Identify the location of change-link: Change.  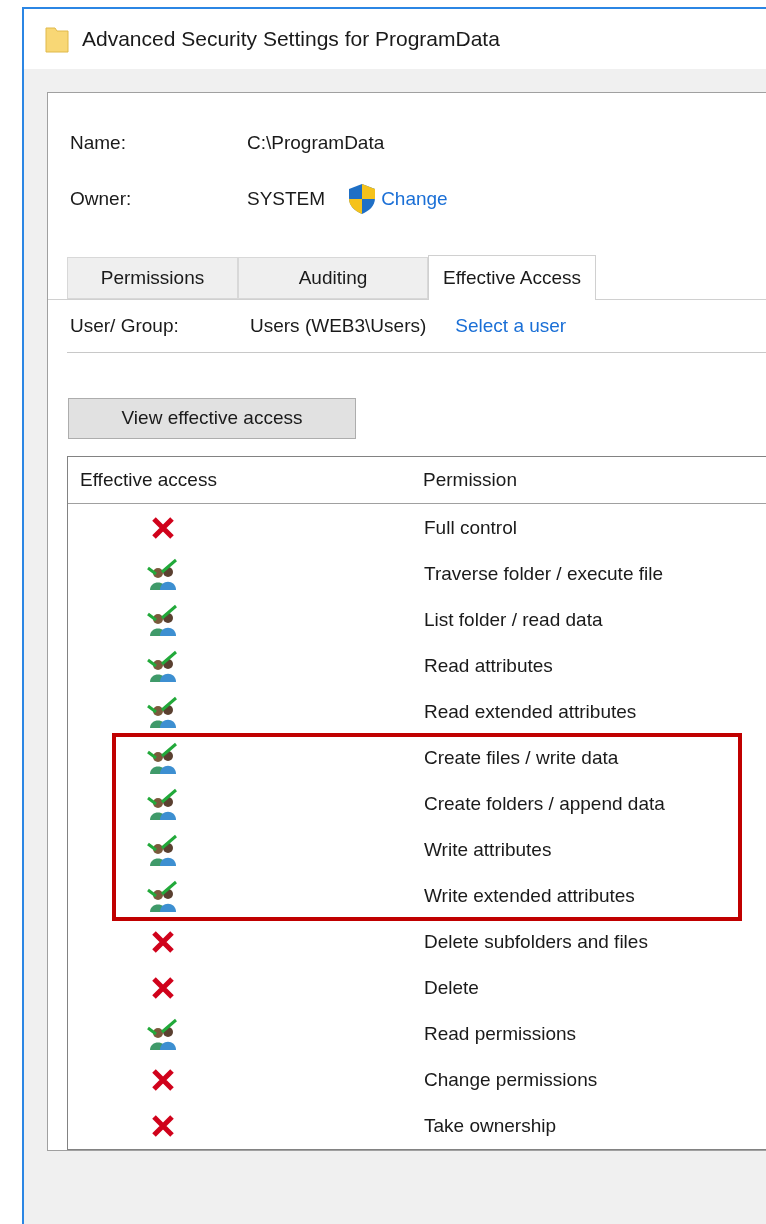
(414, 199).